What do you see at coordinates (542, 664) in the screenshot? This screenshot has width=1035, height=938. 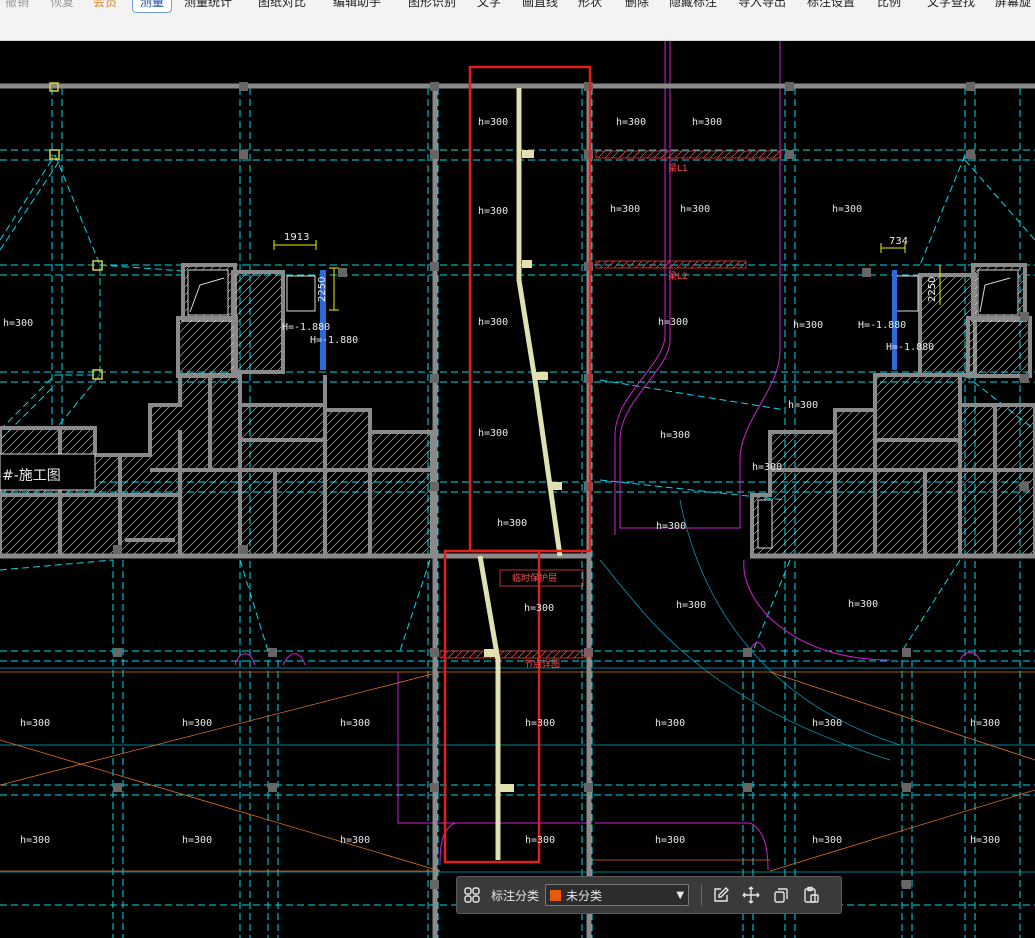 I see `note-2: 节点详图` at bounding box center [542, 664].